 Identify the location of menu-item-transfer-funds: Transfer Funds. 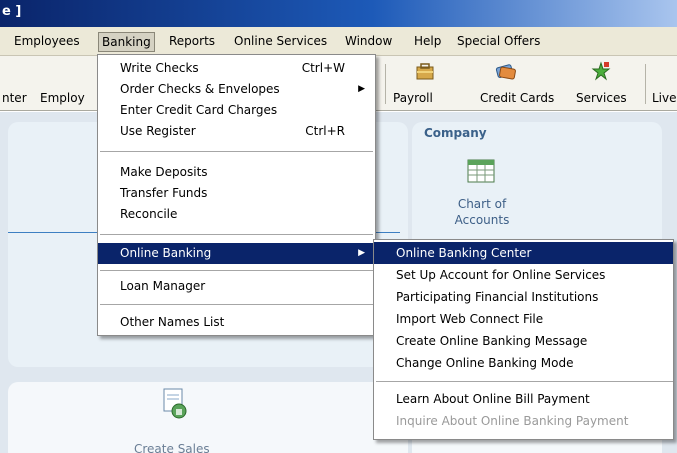
(236, 193).